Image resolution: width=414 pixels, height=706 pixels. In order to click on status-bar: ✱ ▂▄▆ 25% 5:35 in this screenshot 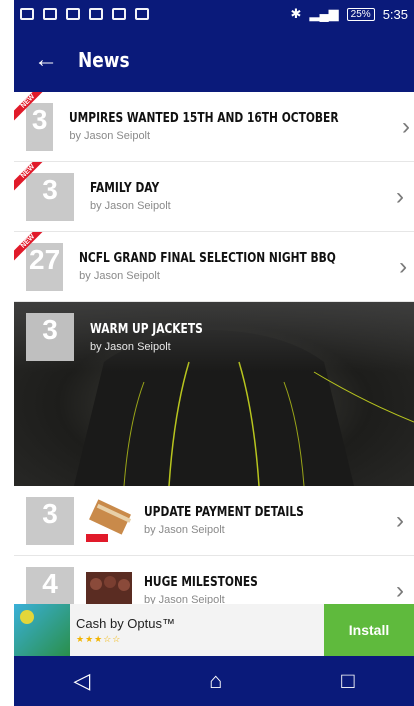, I will do `click(214, 14)`.